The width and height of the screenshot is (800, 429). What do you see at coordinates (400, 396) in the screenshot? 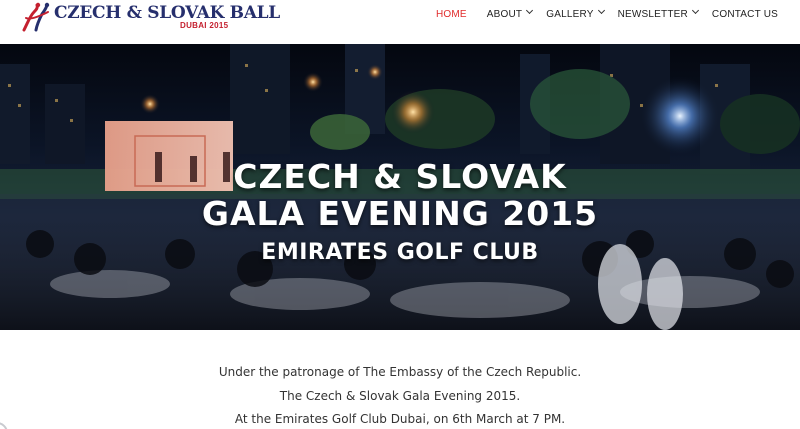
I see `intro-line-event: The Czech & Slovak Gala Evening 2015.` at bounding box center [400, 396].